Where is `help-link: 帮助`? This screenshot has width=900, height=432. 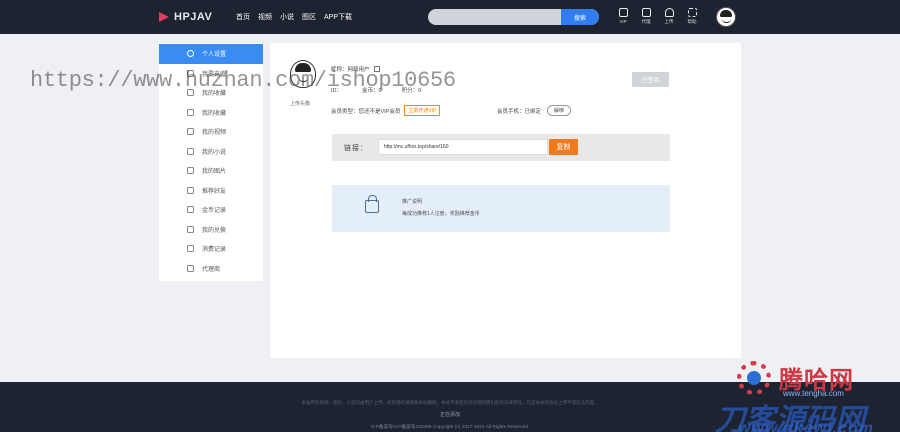 help-link: 帮助 is located at coordinates (692, 16).